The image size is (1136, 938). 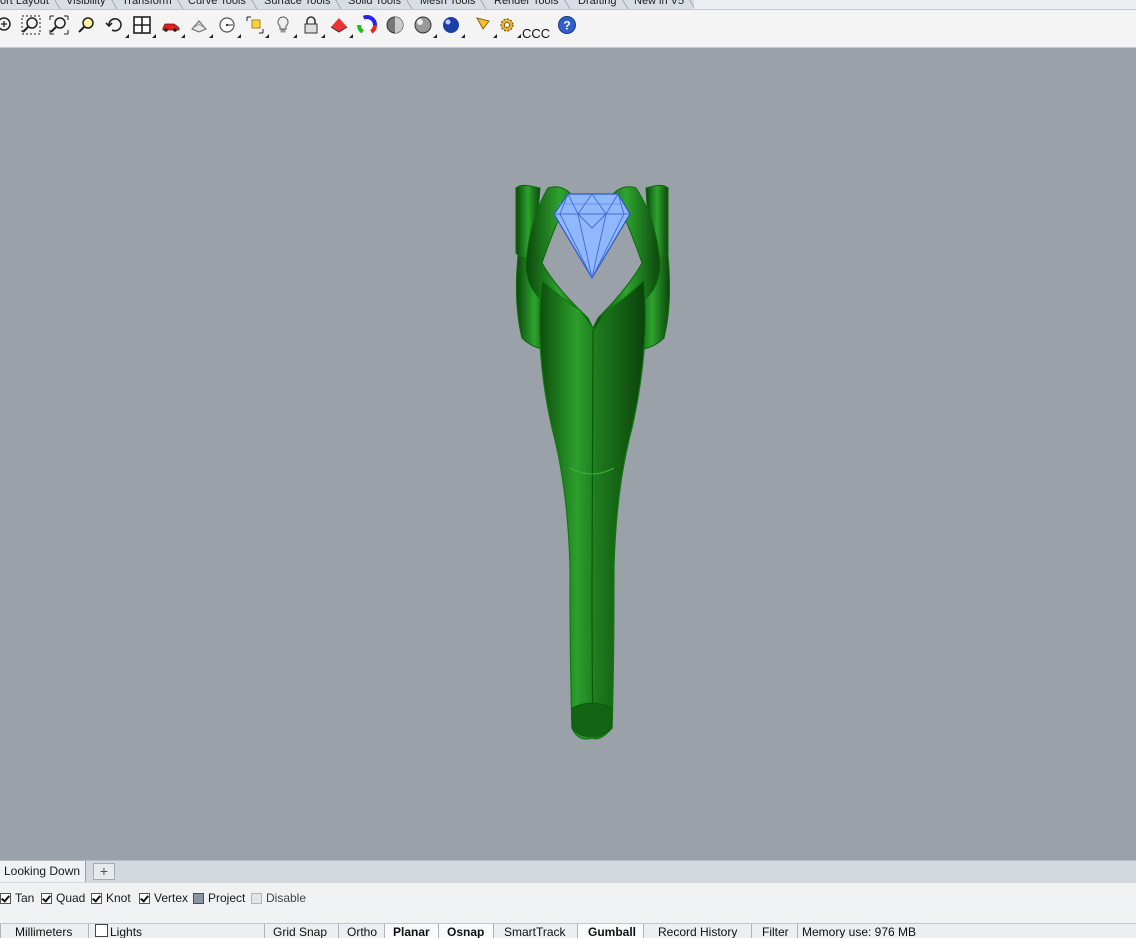 I want to click on tab-solid-tools: Solid Tools, so click(x=374, y=4).